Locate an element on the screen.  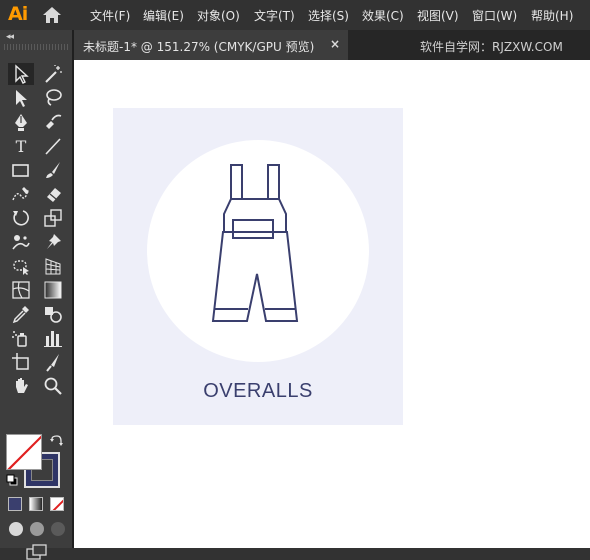
icon-background-circle is located at coordinates (258, 251).